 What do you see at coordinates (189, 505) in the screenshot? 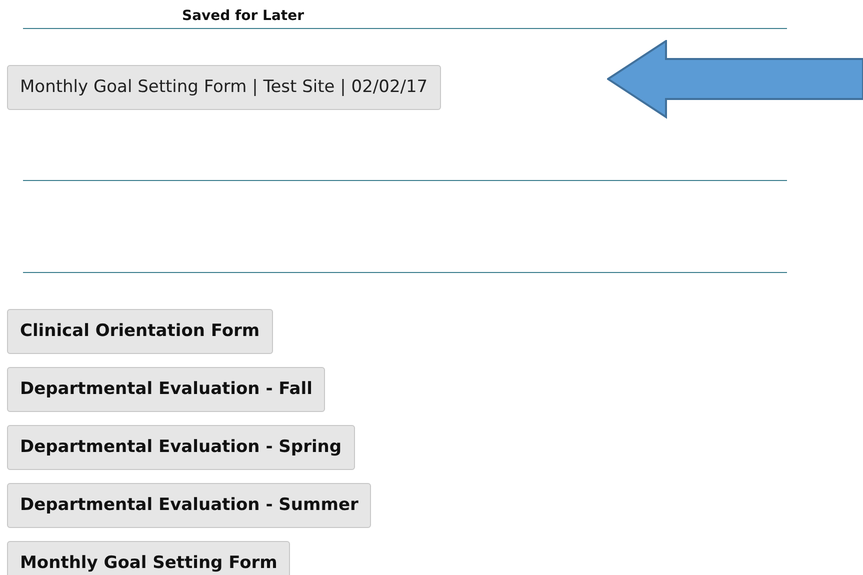
I see `form-button: Departmental Evaluation - Summer` at bounding box center [189, 505].